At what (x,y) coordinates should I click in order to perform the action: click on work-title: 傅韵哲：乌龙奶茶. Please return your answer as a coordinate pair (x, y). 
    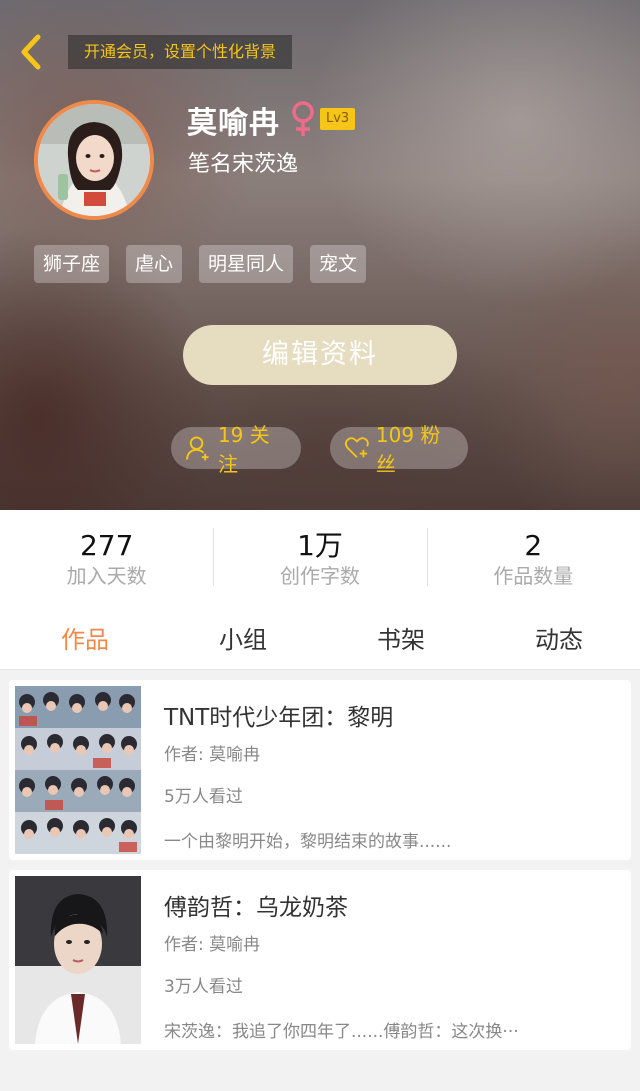
    Looking at the image, I should click on (256, 908).